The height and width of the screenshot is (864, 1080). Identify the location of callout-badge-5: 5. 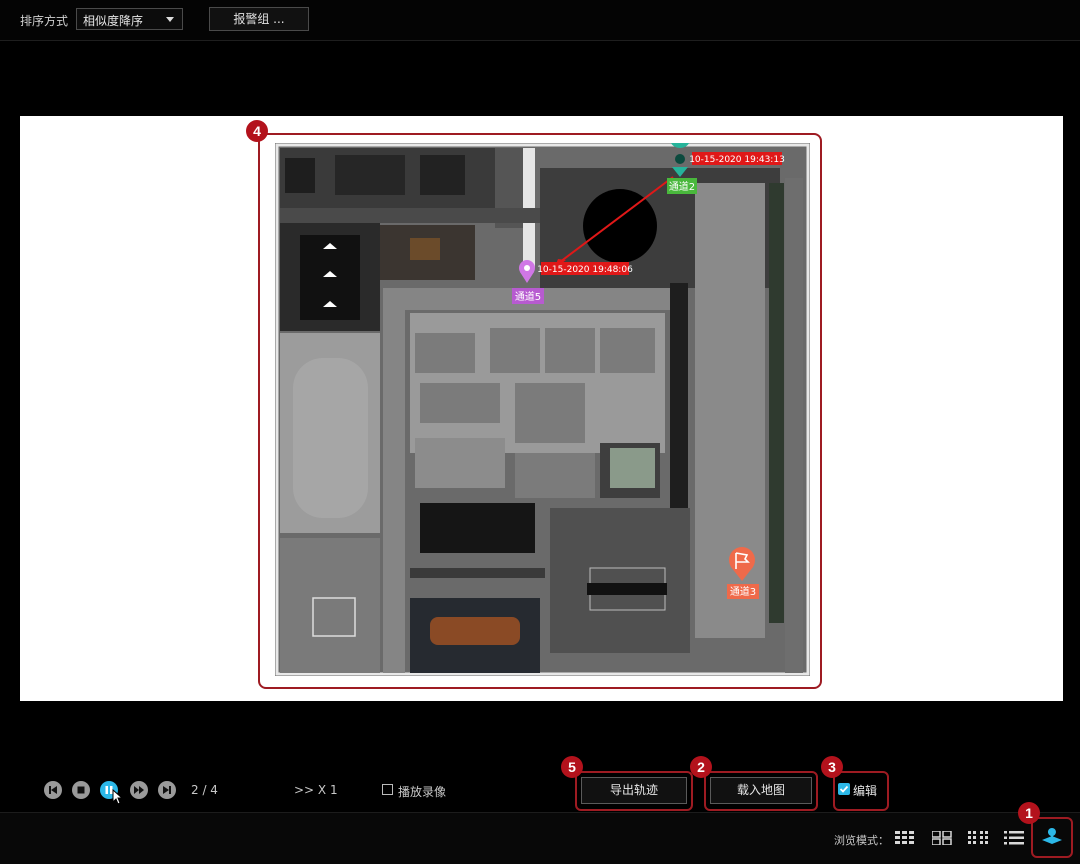
(572, 767).